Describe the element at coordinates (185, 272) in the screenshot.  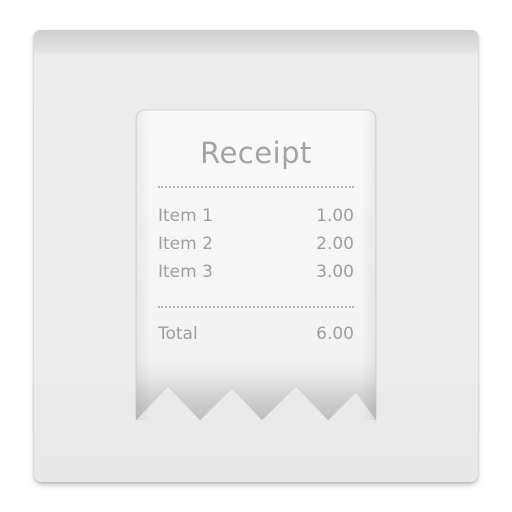
I see `item-name: Item 3` at that location.